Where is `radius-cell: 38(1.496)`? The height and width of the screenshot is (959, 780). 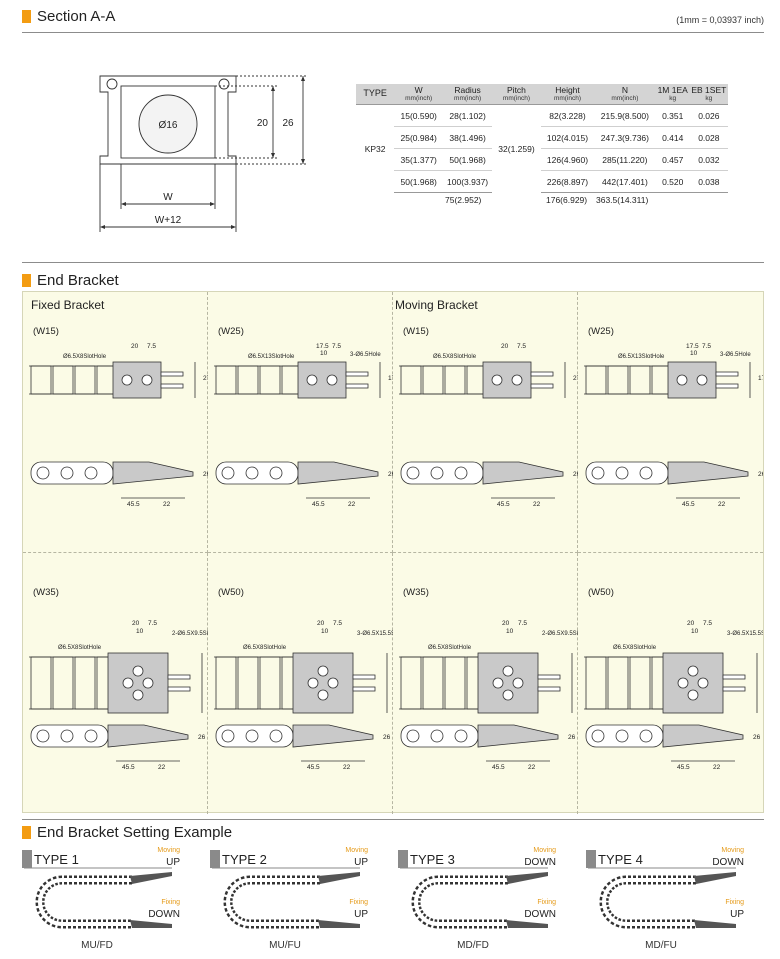 radius-cell: 38(1.496) is located at coordinates (468, 138).